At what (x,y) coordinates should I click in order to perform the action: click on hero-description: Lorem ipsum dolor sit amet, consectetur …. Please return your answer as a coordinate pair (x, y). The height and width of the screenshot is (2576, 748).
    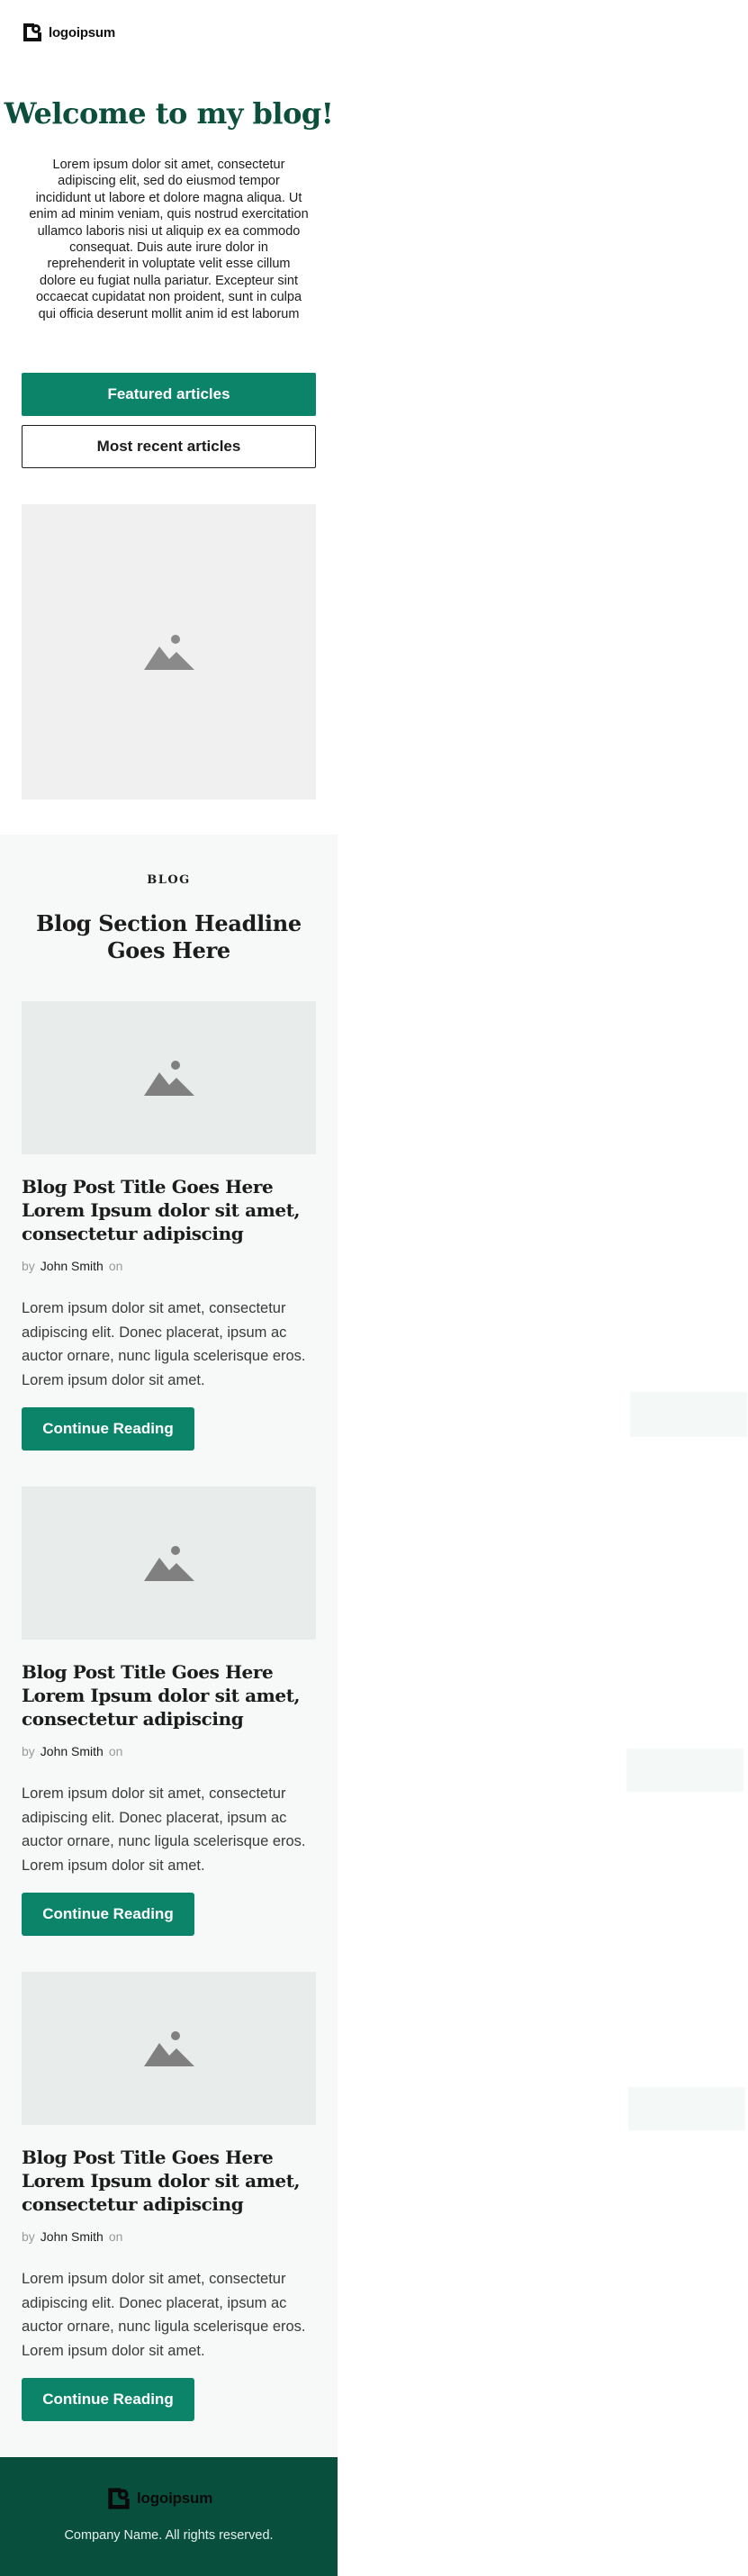
    Looking at the image, I should click on (169, 239).